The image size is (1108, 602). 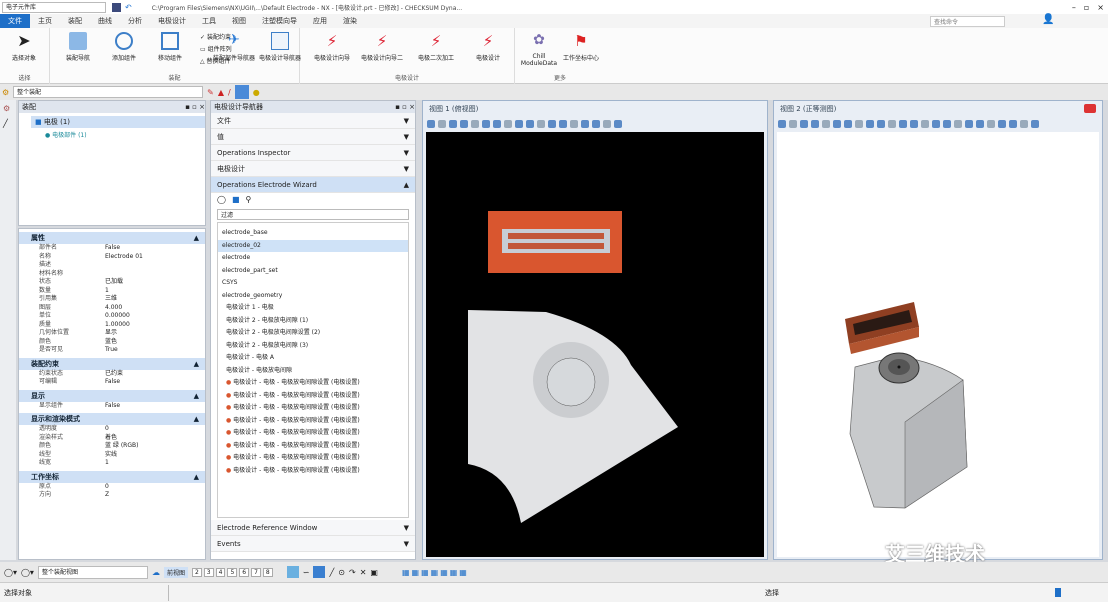 I want to click on maximize-button: ▫, so click(x=1086, y=7).